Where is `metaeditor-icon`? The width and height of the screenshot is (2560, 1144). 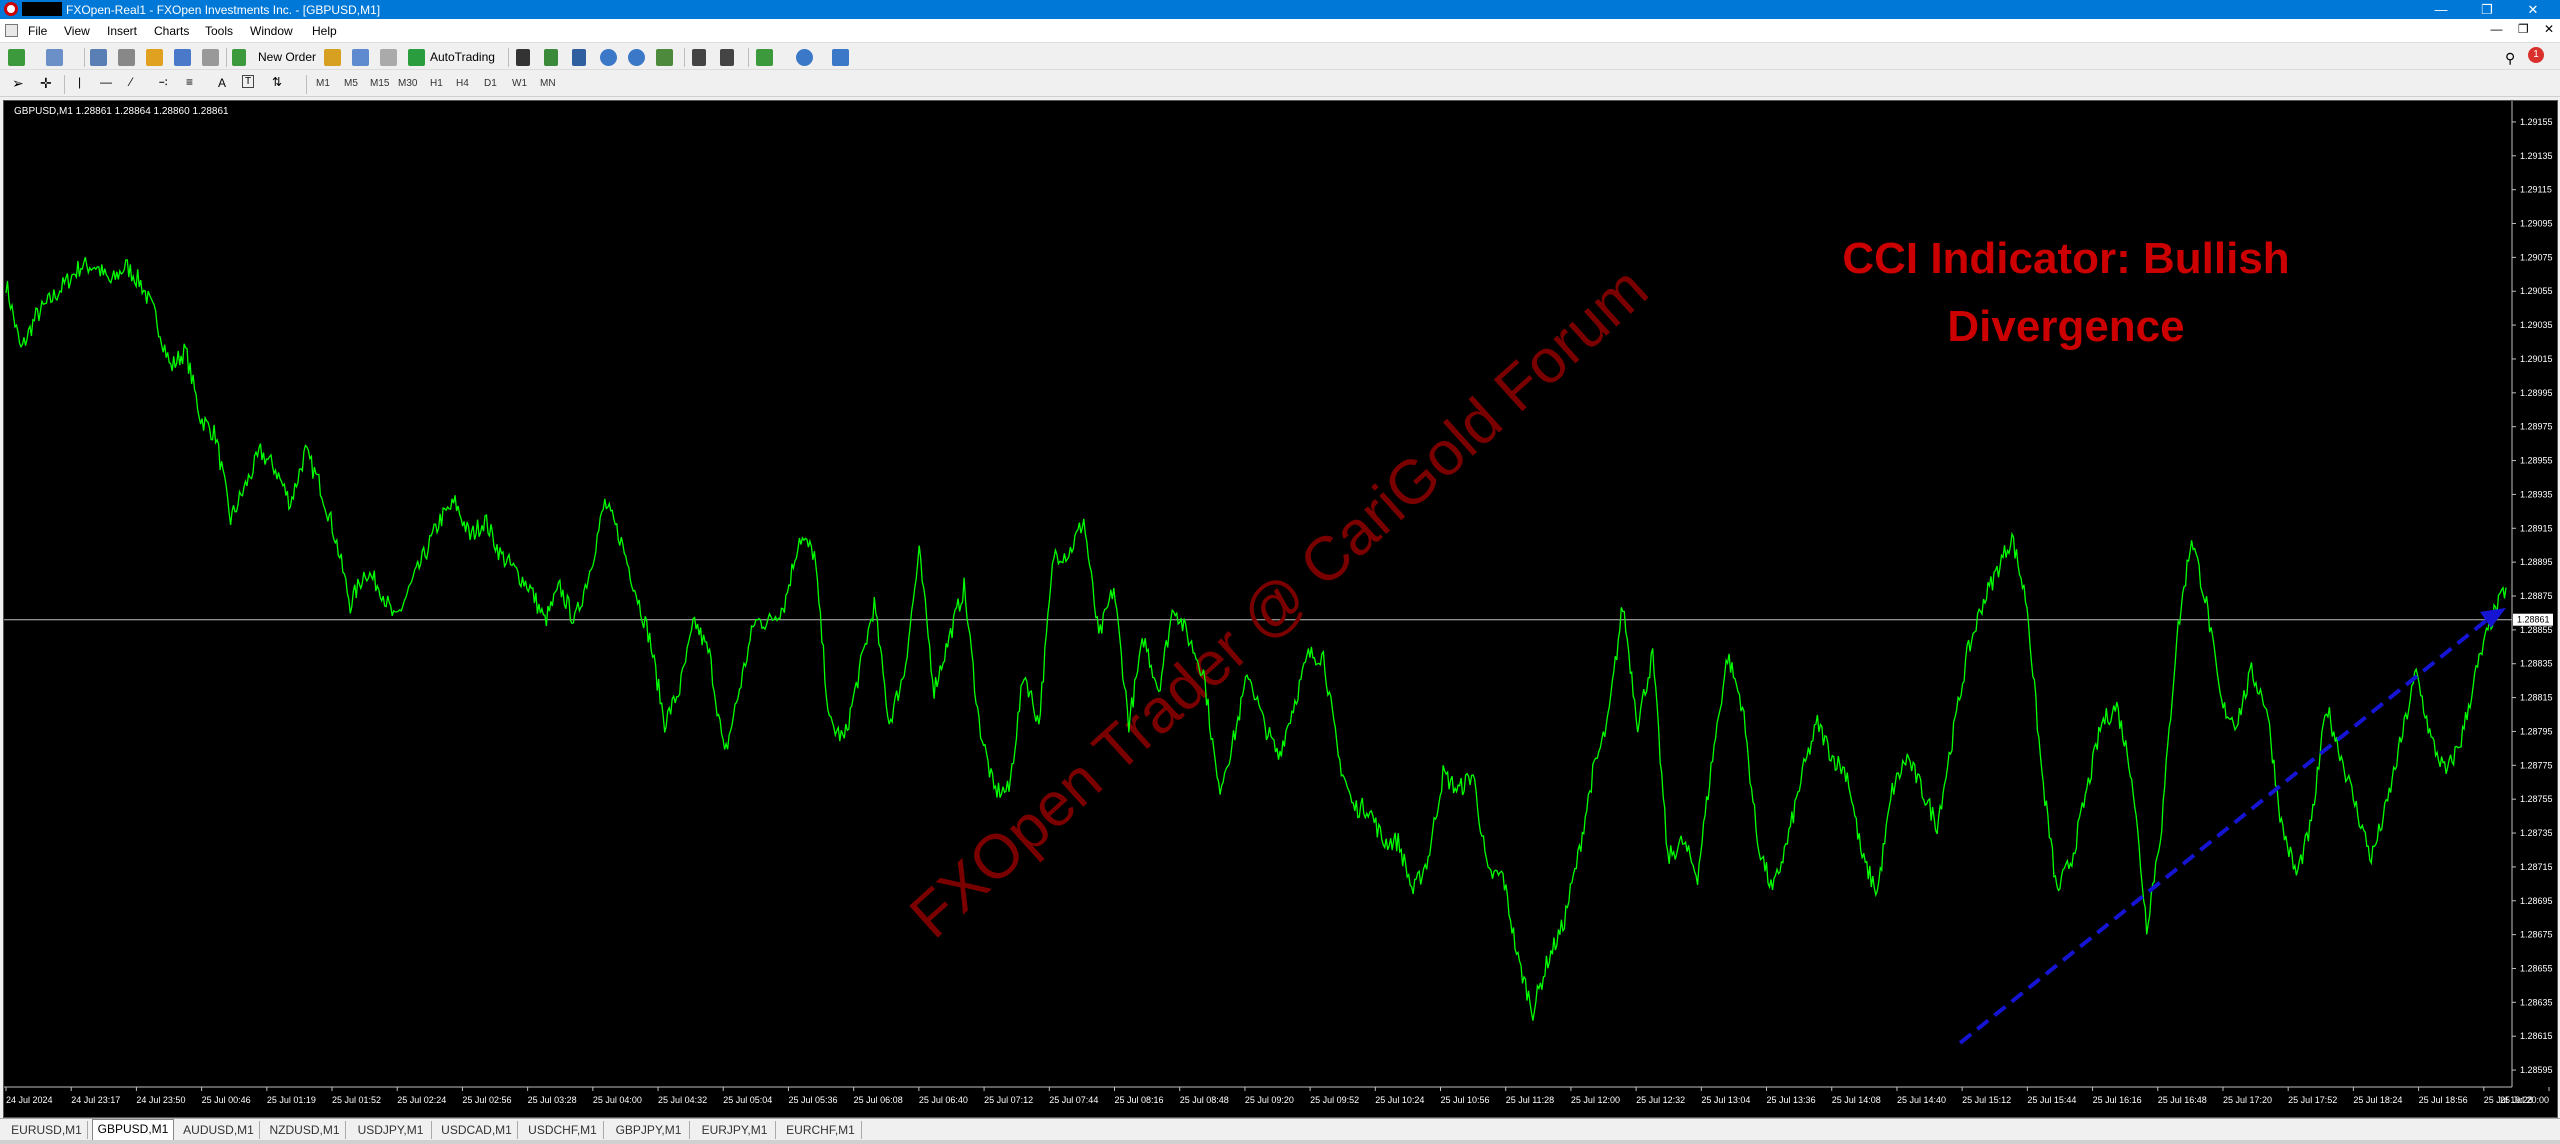 metaeditor-icon is located at coordinates (332, 57).